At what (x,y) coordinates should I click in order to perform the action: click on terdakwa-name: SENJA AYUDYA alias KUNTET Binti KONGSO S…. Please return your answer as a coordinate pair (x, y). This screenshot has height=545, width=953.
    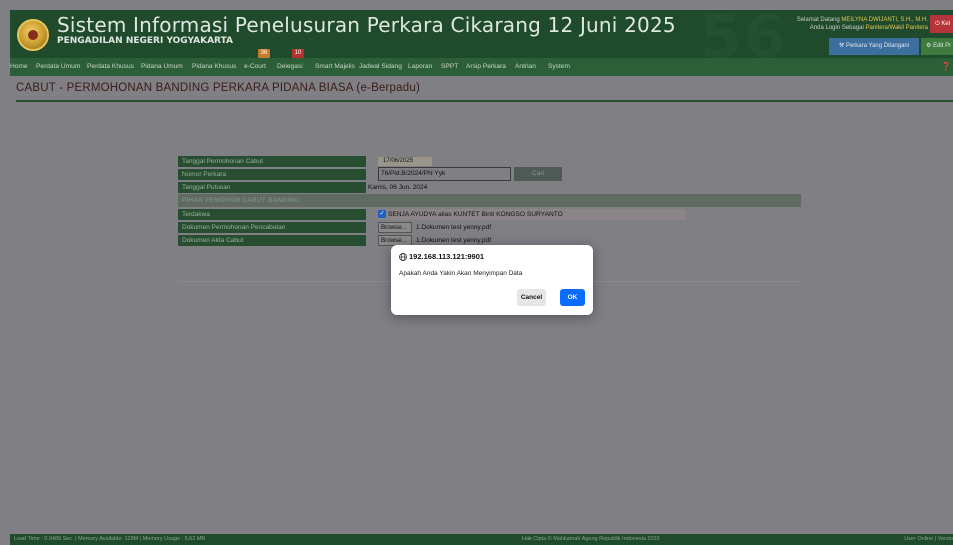
    Looking at the image, I should click on (475, 214).